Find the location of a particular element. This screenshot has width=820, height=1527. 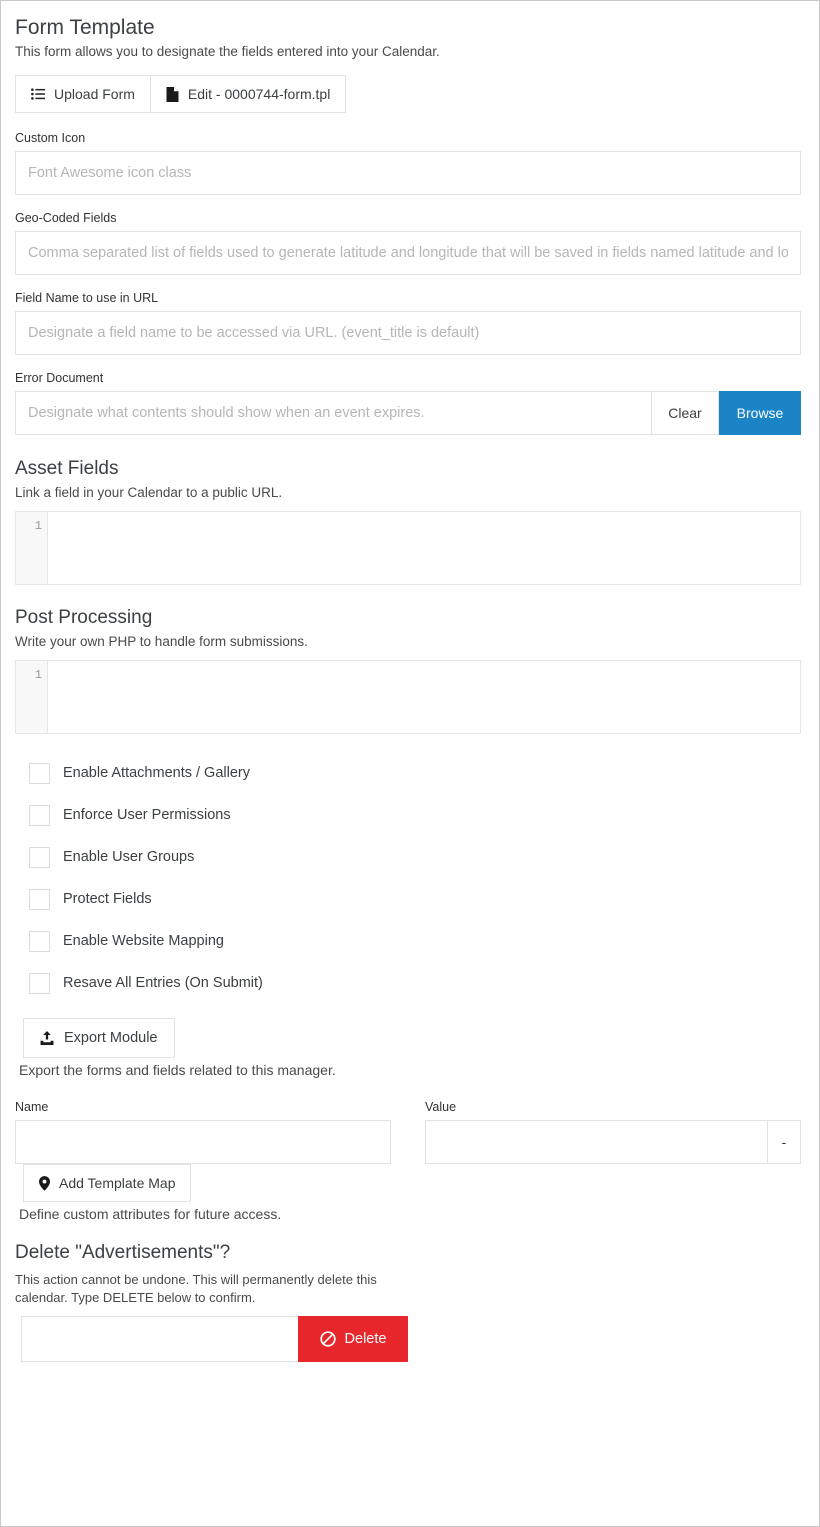

add-template-map-button: Add Template Map is located at coordinates (107, 1183).